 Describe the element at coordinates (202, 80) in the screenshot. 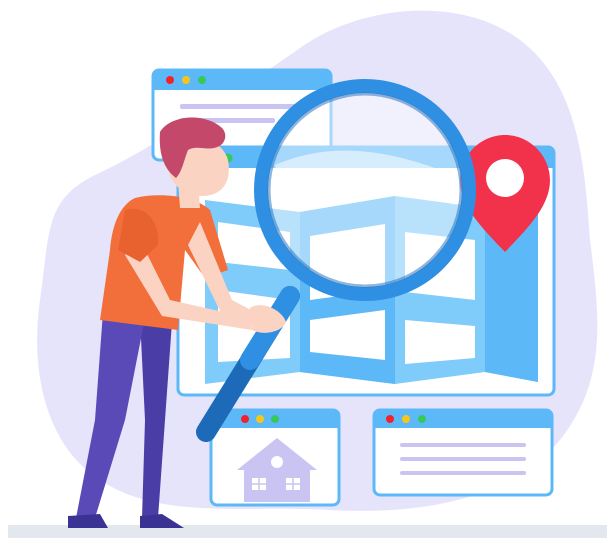

I see `window-dot-green` at that location.